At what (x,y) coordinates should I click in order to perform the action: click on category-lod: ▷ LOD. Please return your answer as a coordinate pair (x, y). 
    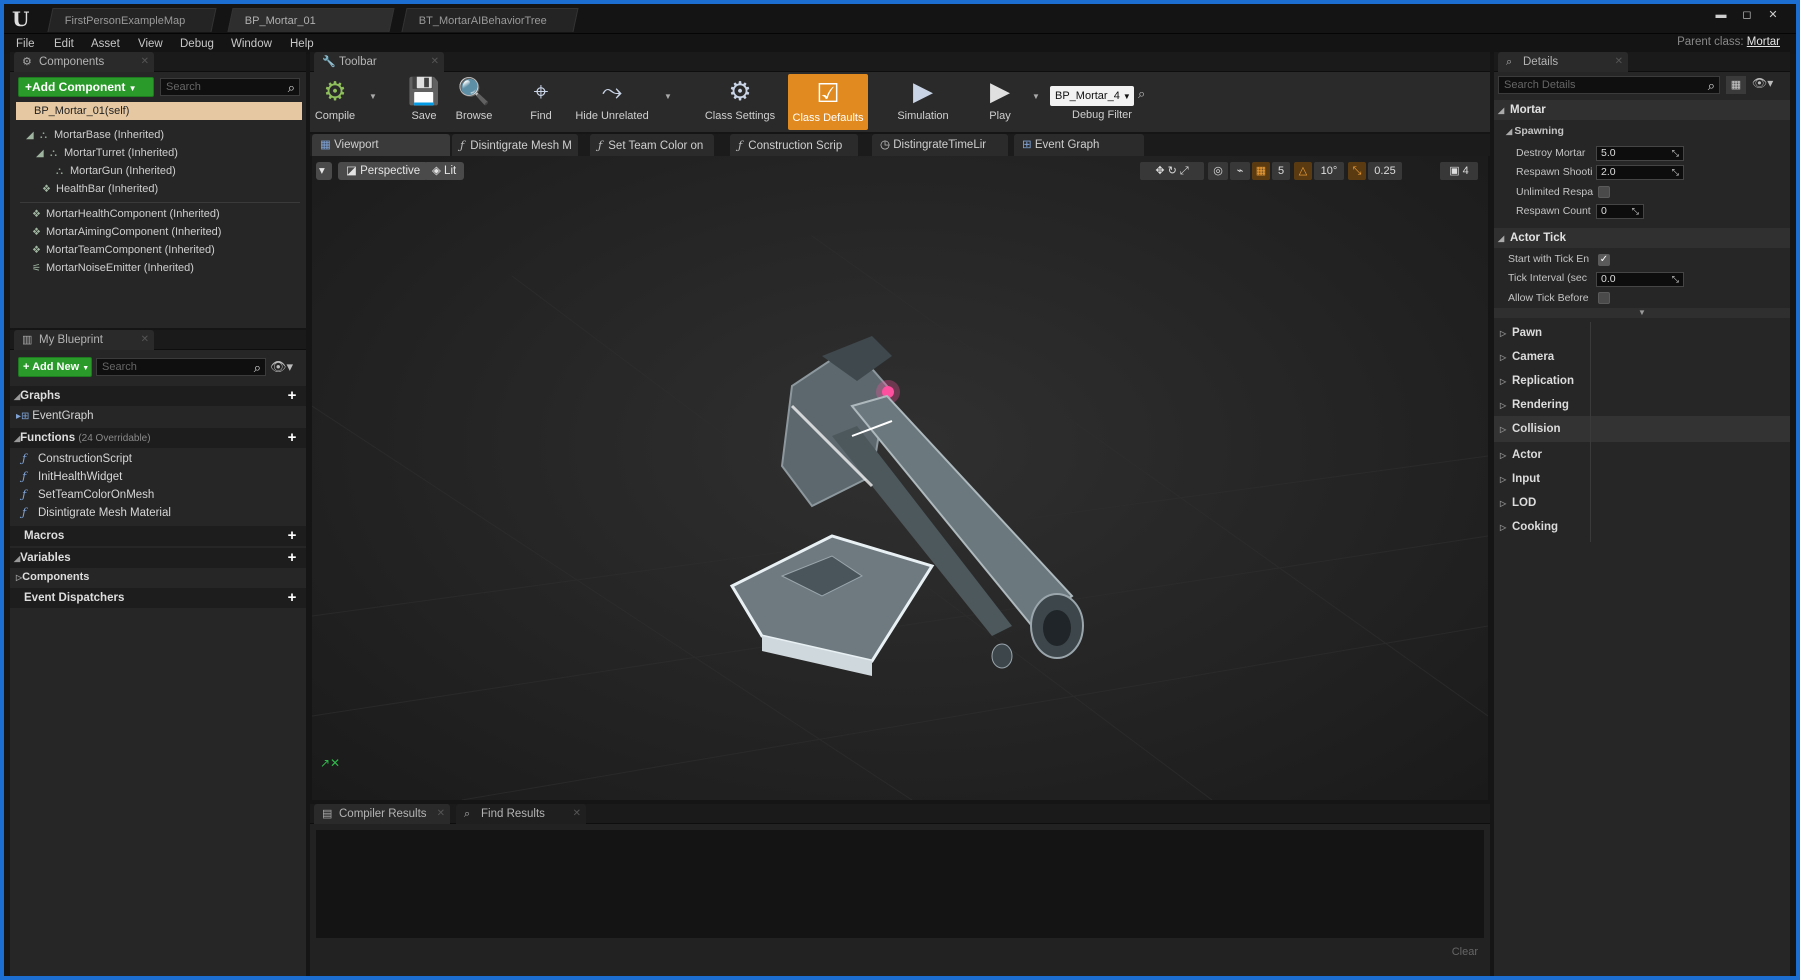
    Looking at the image, I should click on (1518, 503).